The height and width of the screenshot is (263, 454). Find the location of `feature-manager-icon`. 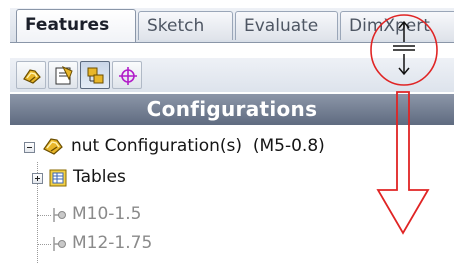

feature-manager-icon is located at coordinates (32, 76).